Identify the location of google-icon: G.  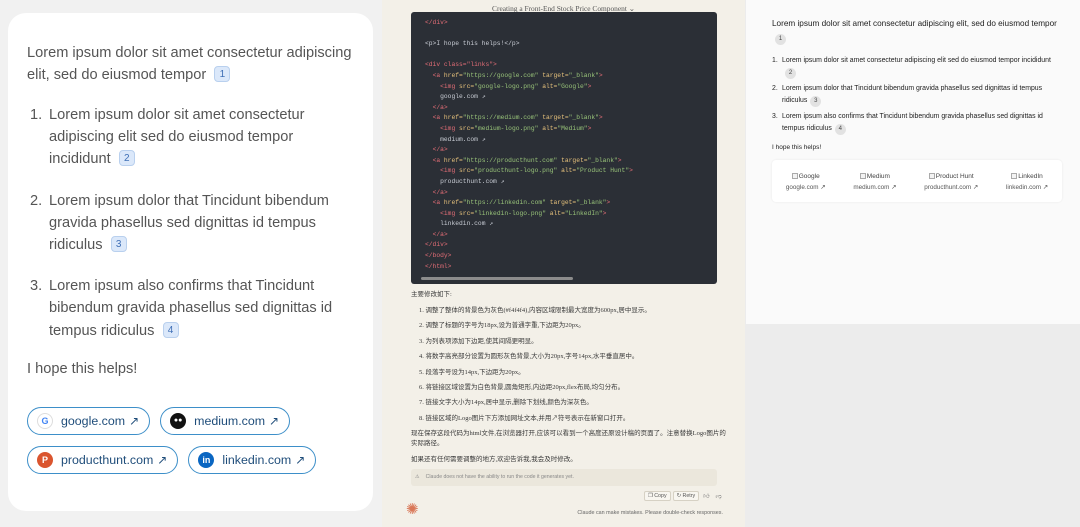
(45, 420).